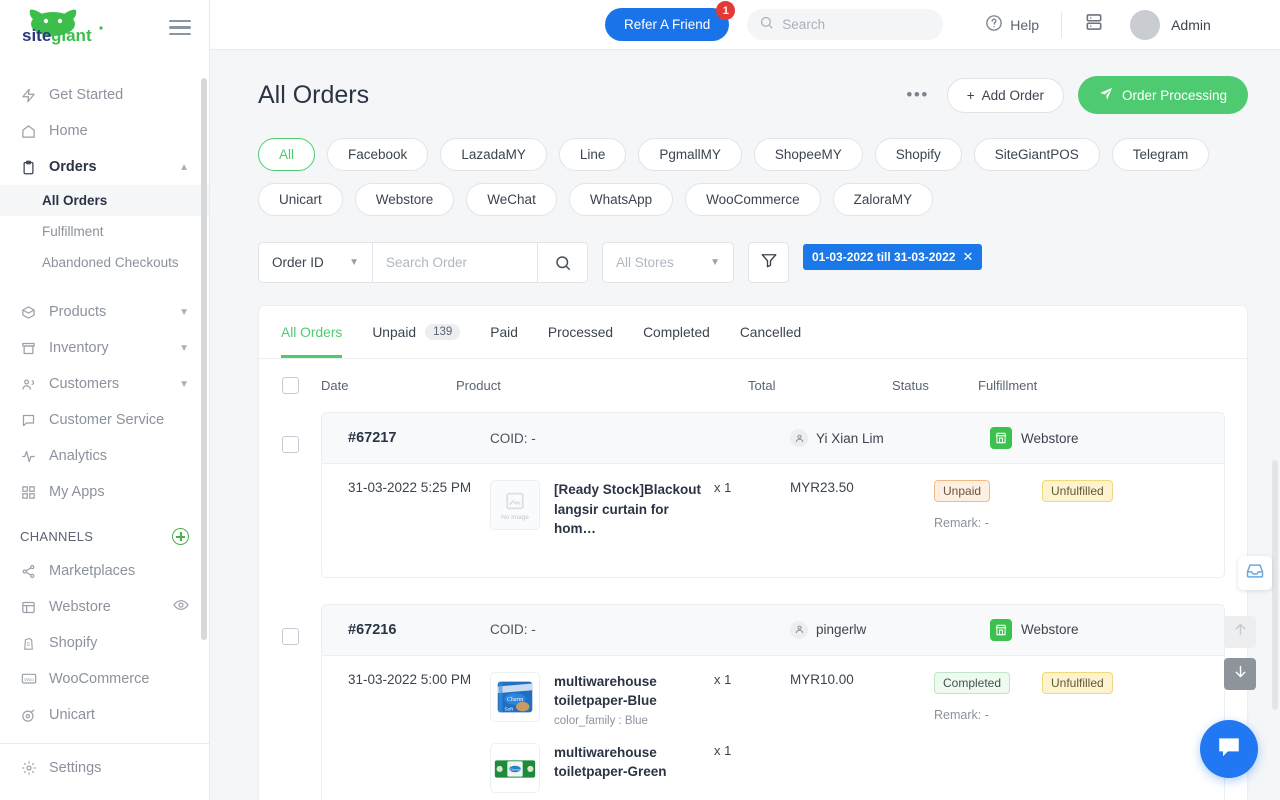 The image size is (1280, 800). I want to click on order-search-input, so click(455, 262).